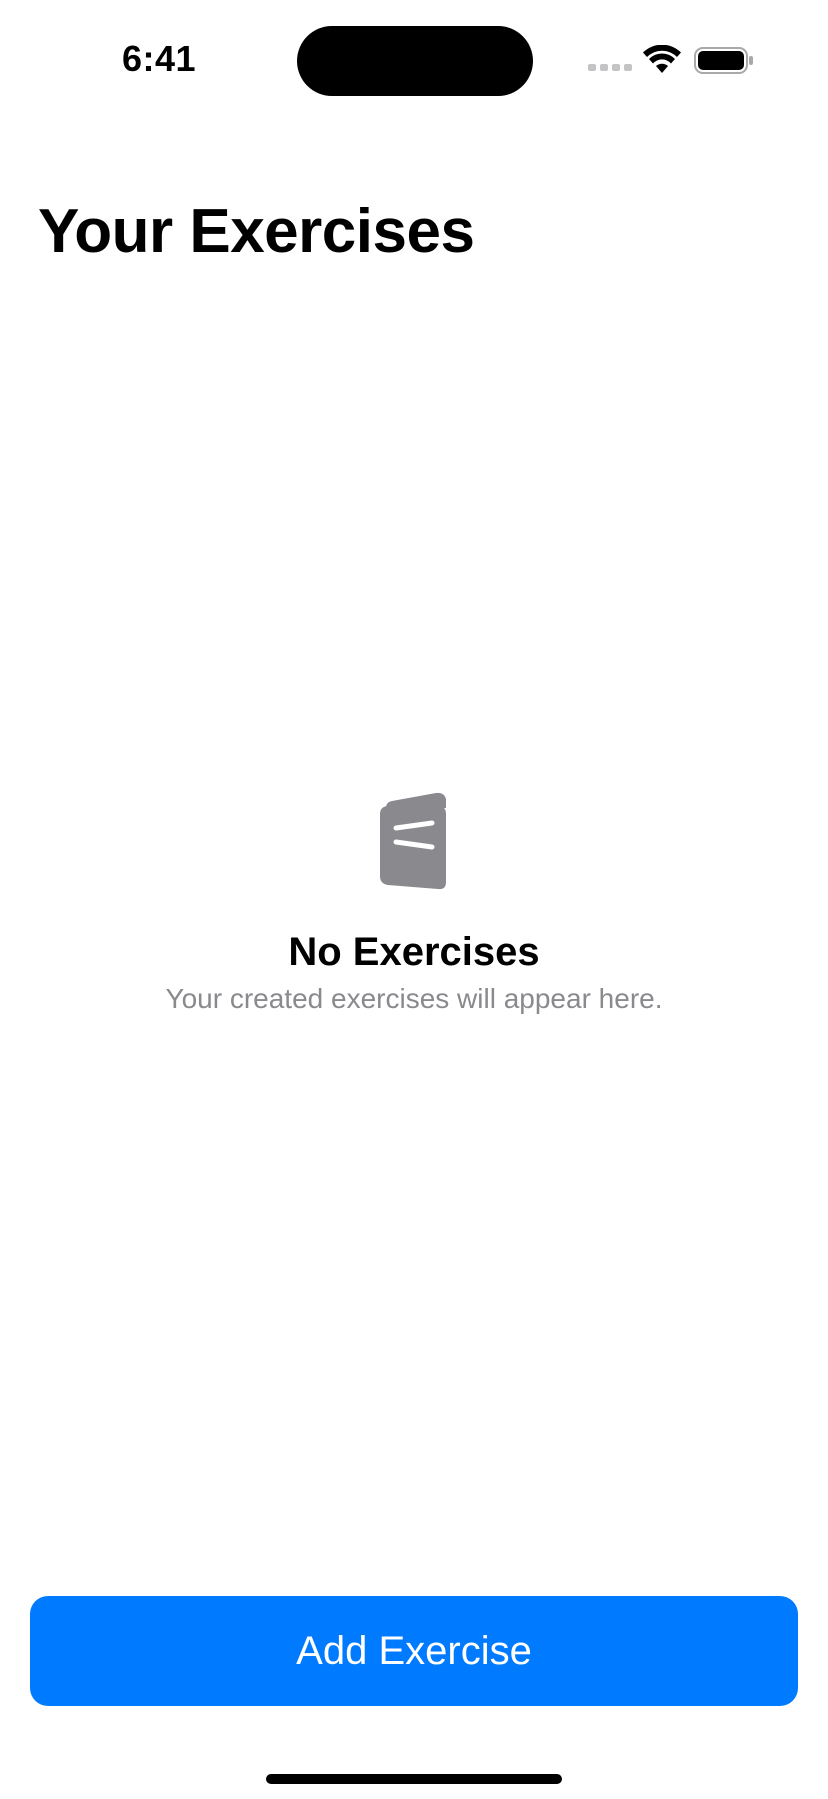  Describe the element at coordinates (414, 952) in the screenshot. I see `empty-state-title: No Exercises` at that location.